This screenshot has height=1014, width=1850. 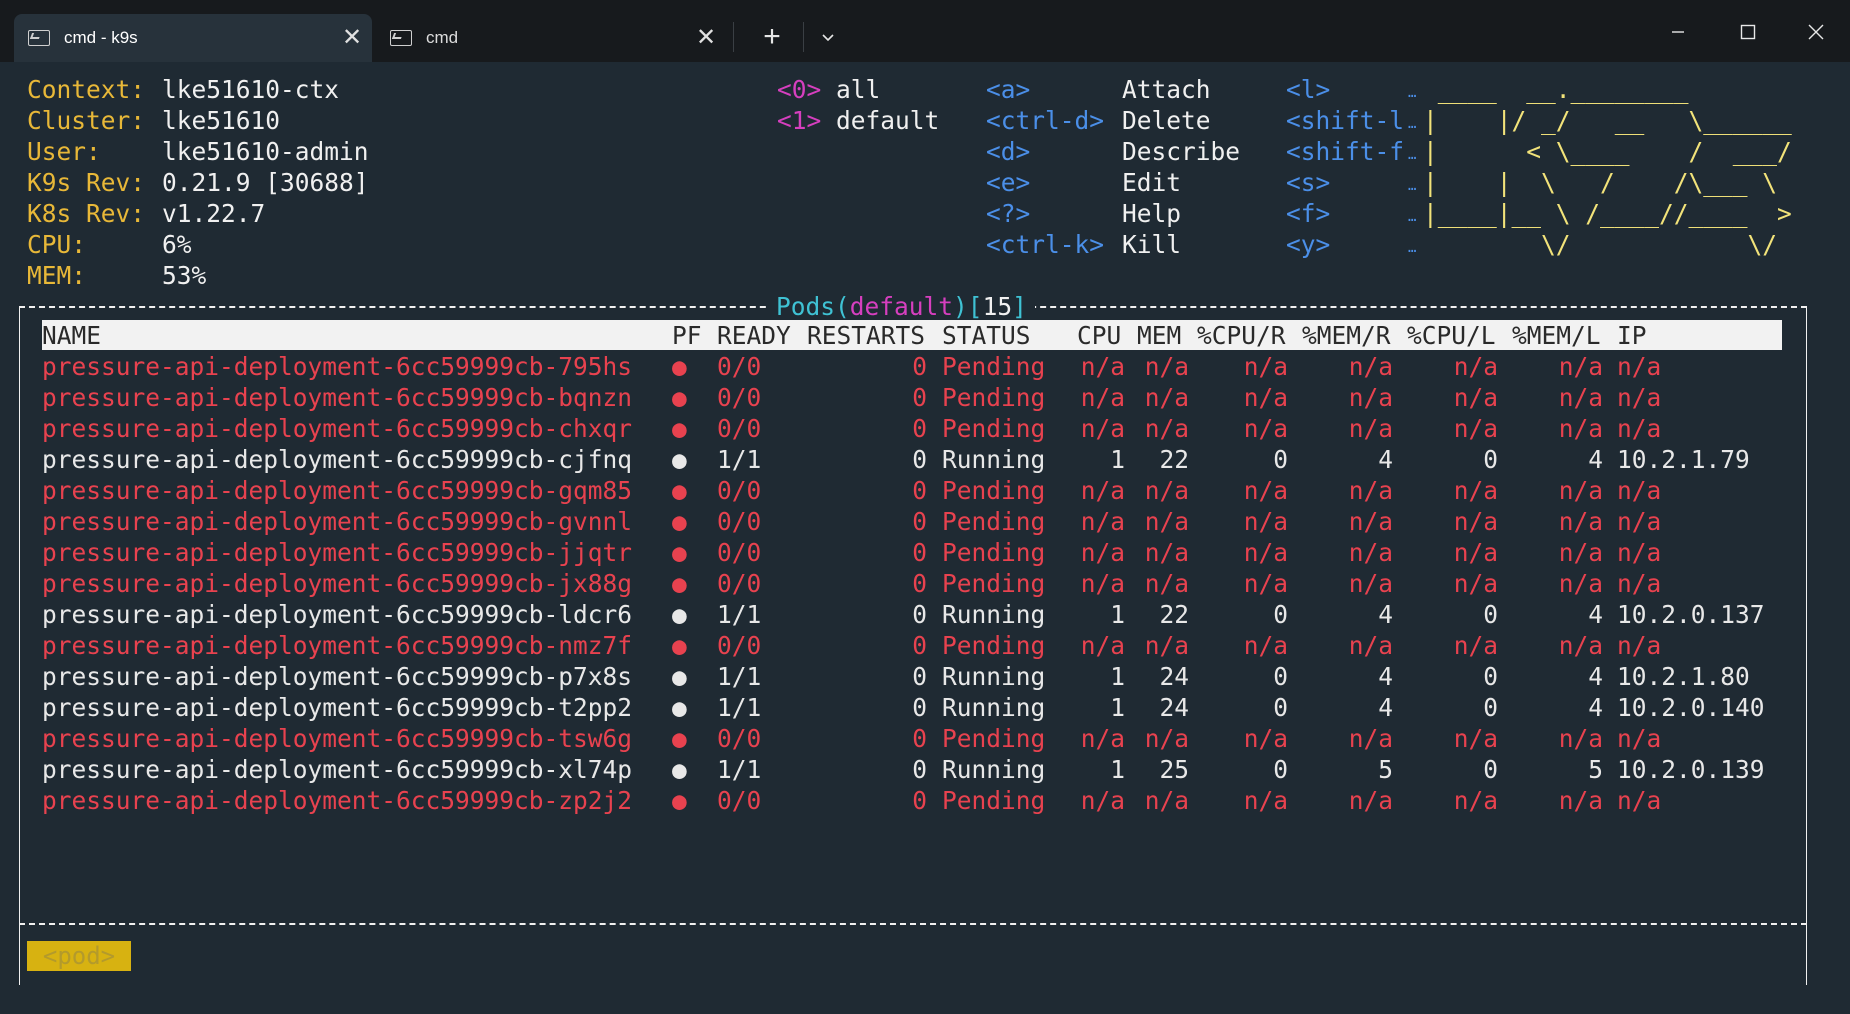 I want to click on cell-cpu: 1, so click(x=1117, y=614).